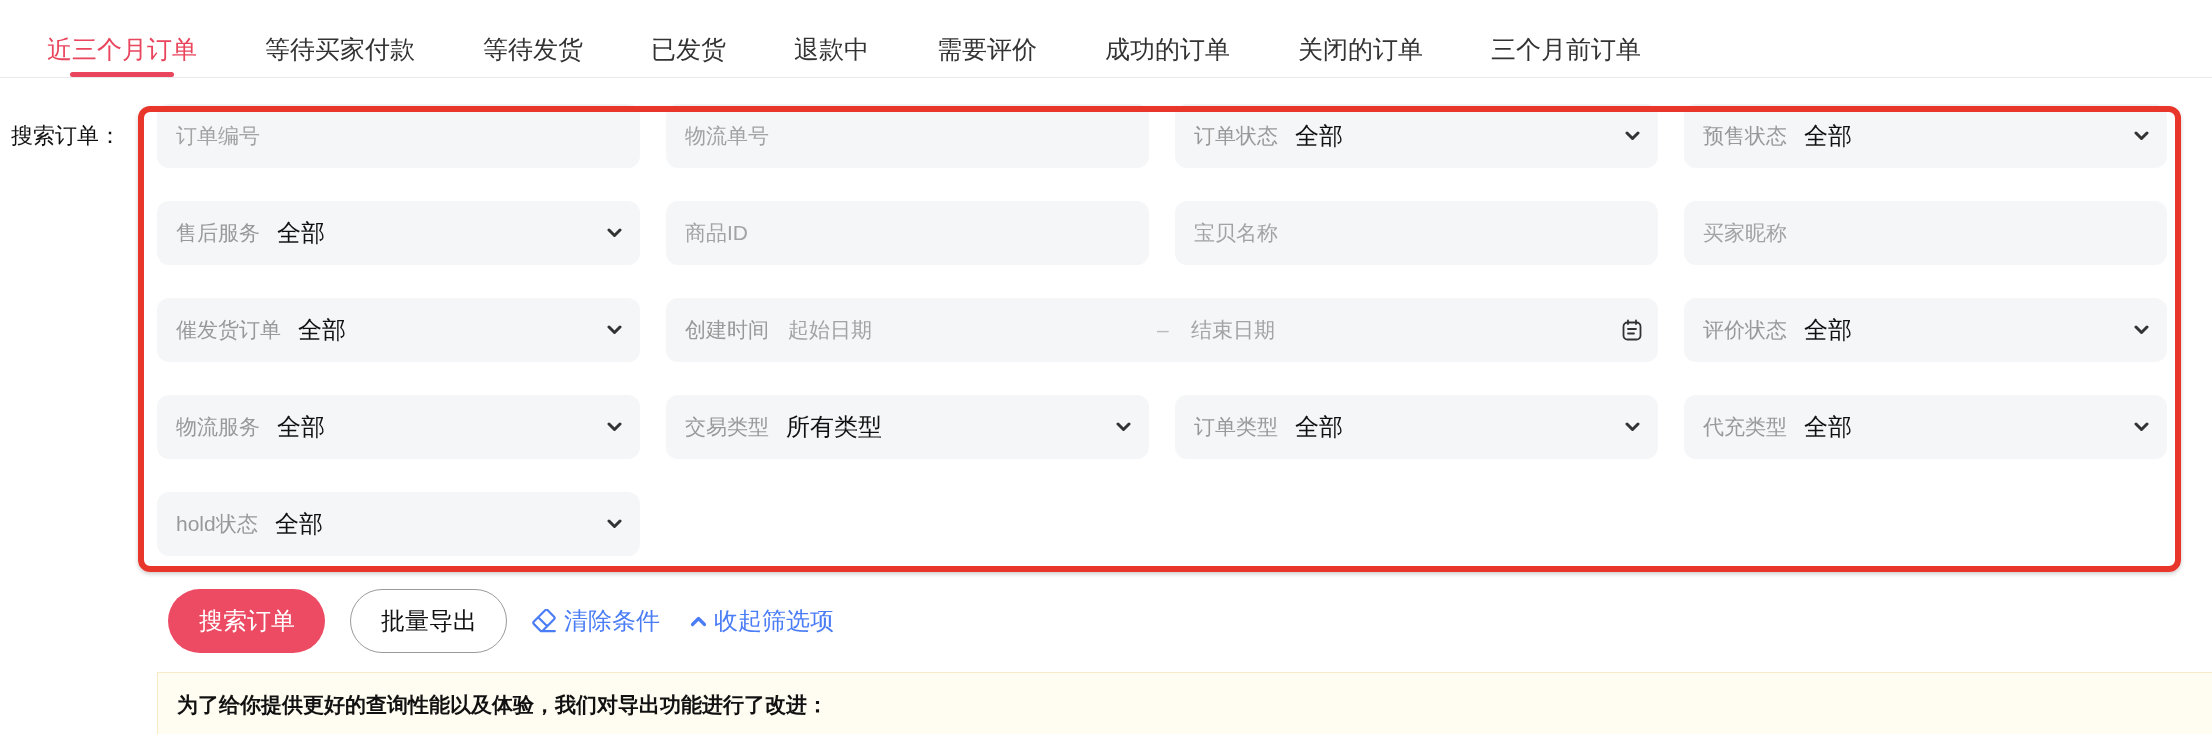 Image resolution: width=2212 pixels, height=734 pixels. I want to click on dropdown: 物流服务 全部, so click(398, 427).